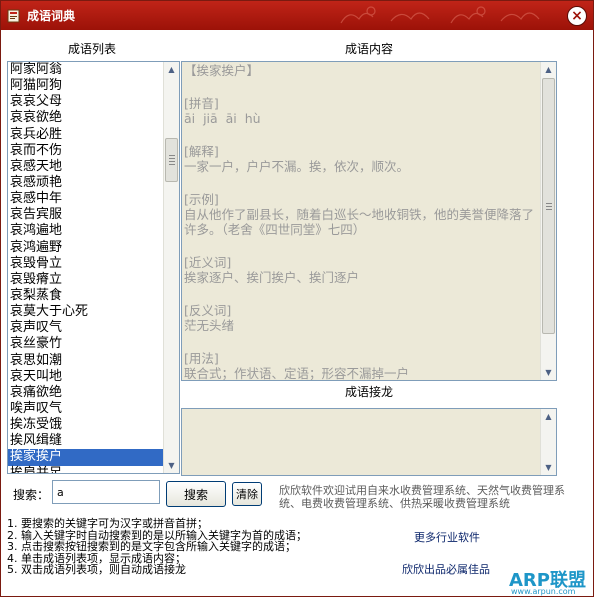  Describe the element at coordinates (201, 151) in the screenshot. I see `content-section-heading: [解释]` at that location.